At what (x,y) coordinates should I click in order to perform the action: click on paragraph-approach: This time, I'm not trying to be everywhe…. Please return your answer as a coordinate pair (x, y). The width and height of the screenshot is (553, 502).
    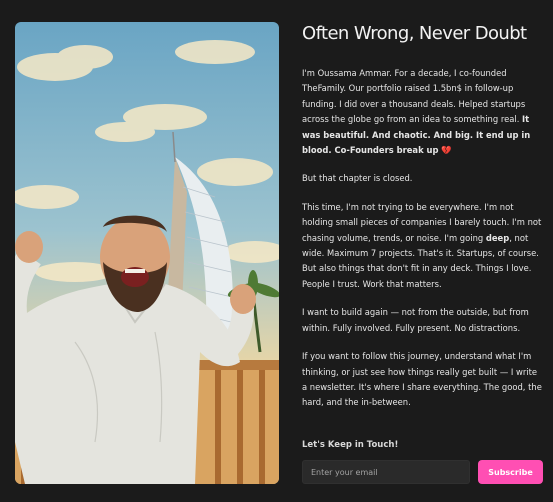
    Looking at the image, I should click on (423, 246).